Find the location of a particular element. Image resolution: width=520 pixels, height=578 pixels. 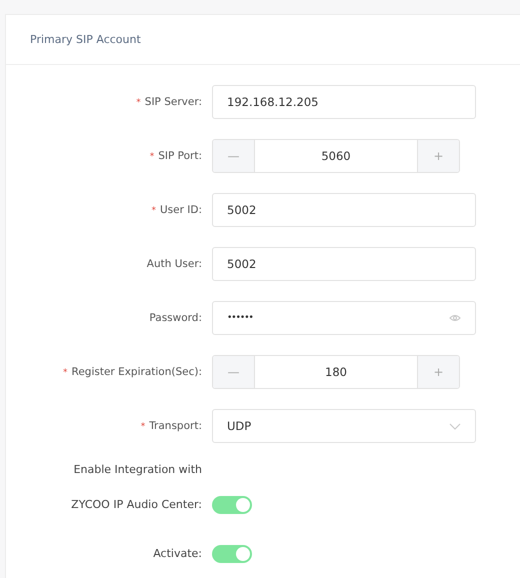

field-label: SIP Server: is located at coordinates (173, 102).